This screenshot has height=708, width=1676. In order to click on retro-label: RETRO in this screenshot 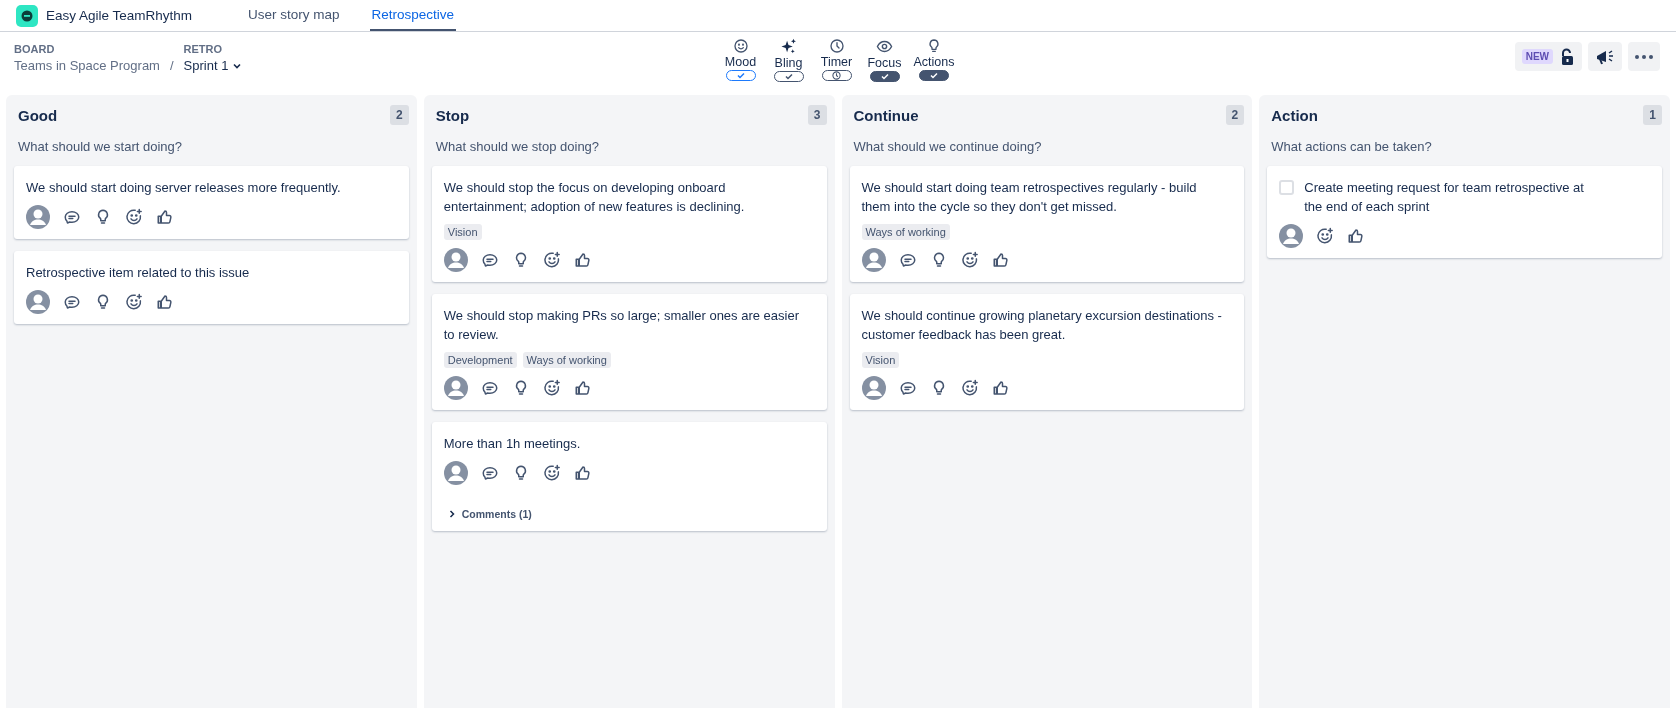, I will do `click(203, 49)`.